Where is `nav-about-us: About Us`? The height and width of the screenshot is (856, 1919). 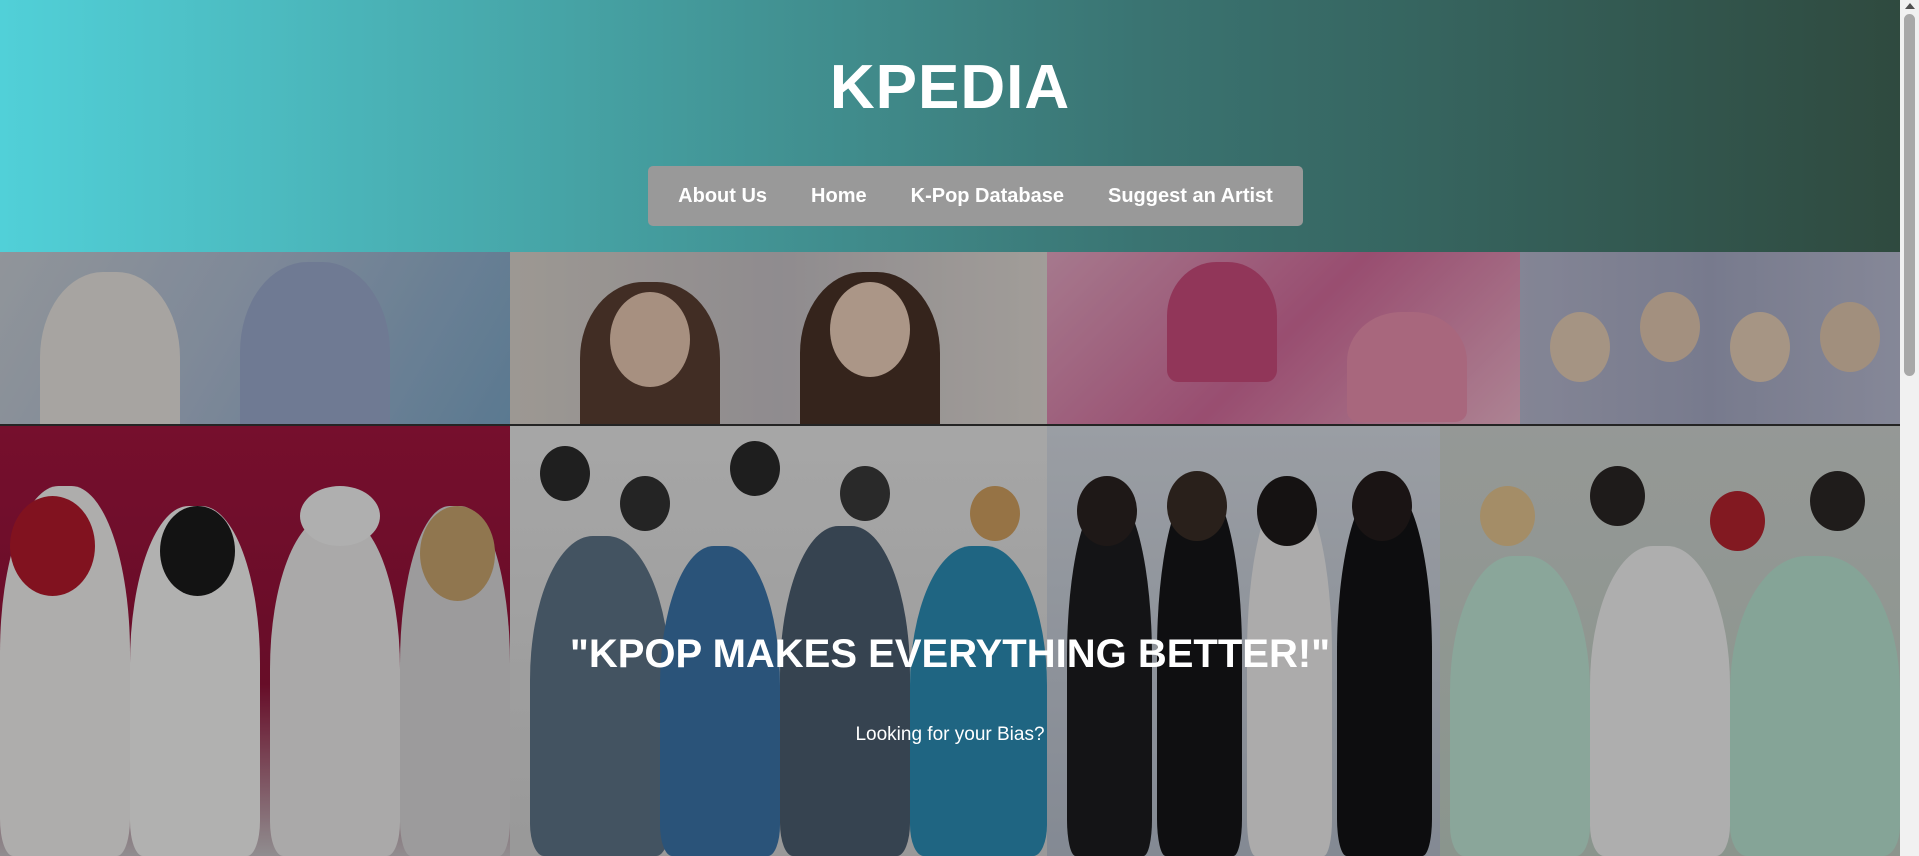 nav-about-us: About Us is located at coordinates (722, 196).